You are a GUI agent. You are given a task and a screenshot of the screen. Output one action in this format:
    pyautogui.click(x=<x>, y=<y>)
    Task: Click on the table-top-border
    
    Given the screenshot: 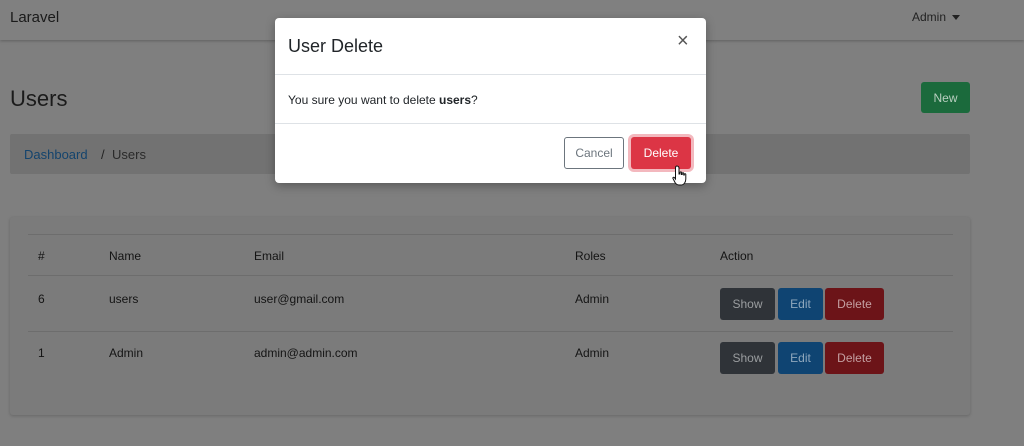 What is the action you would take?
    pyautogui.click(x=490, y=234)
    